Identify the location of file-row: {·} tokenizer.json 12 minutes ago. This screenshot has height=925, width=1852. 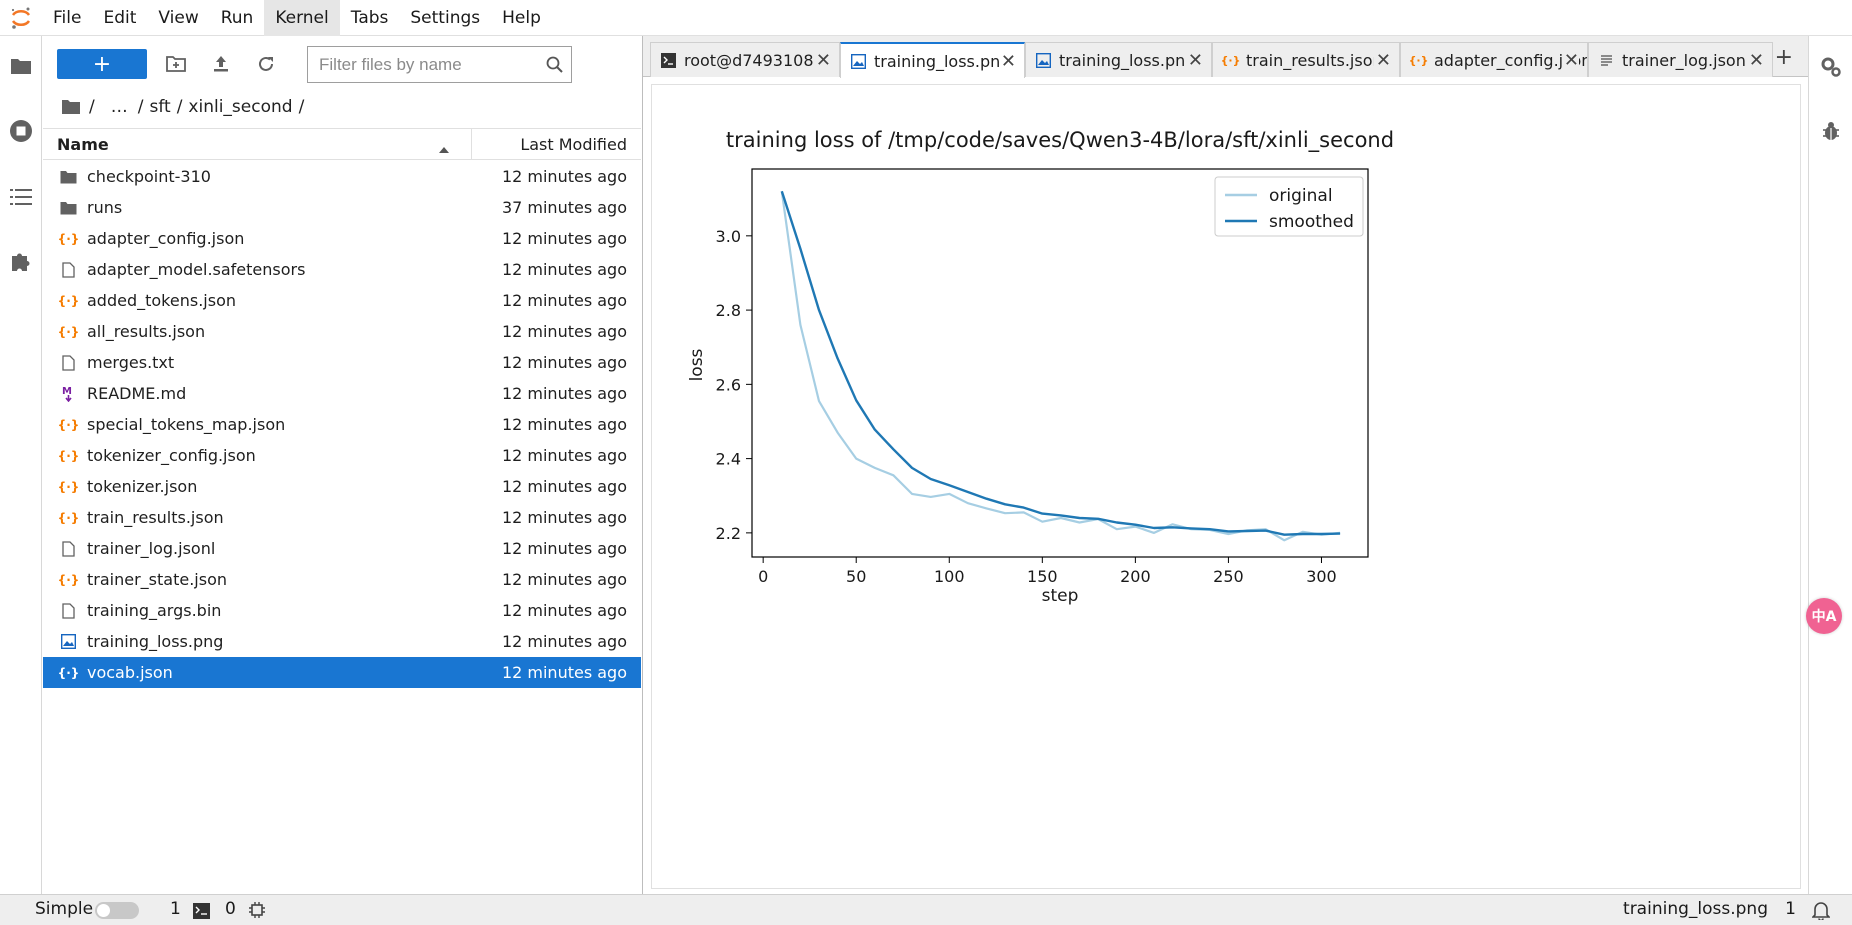
(342, 486).